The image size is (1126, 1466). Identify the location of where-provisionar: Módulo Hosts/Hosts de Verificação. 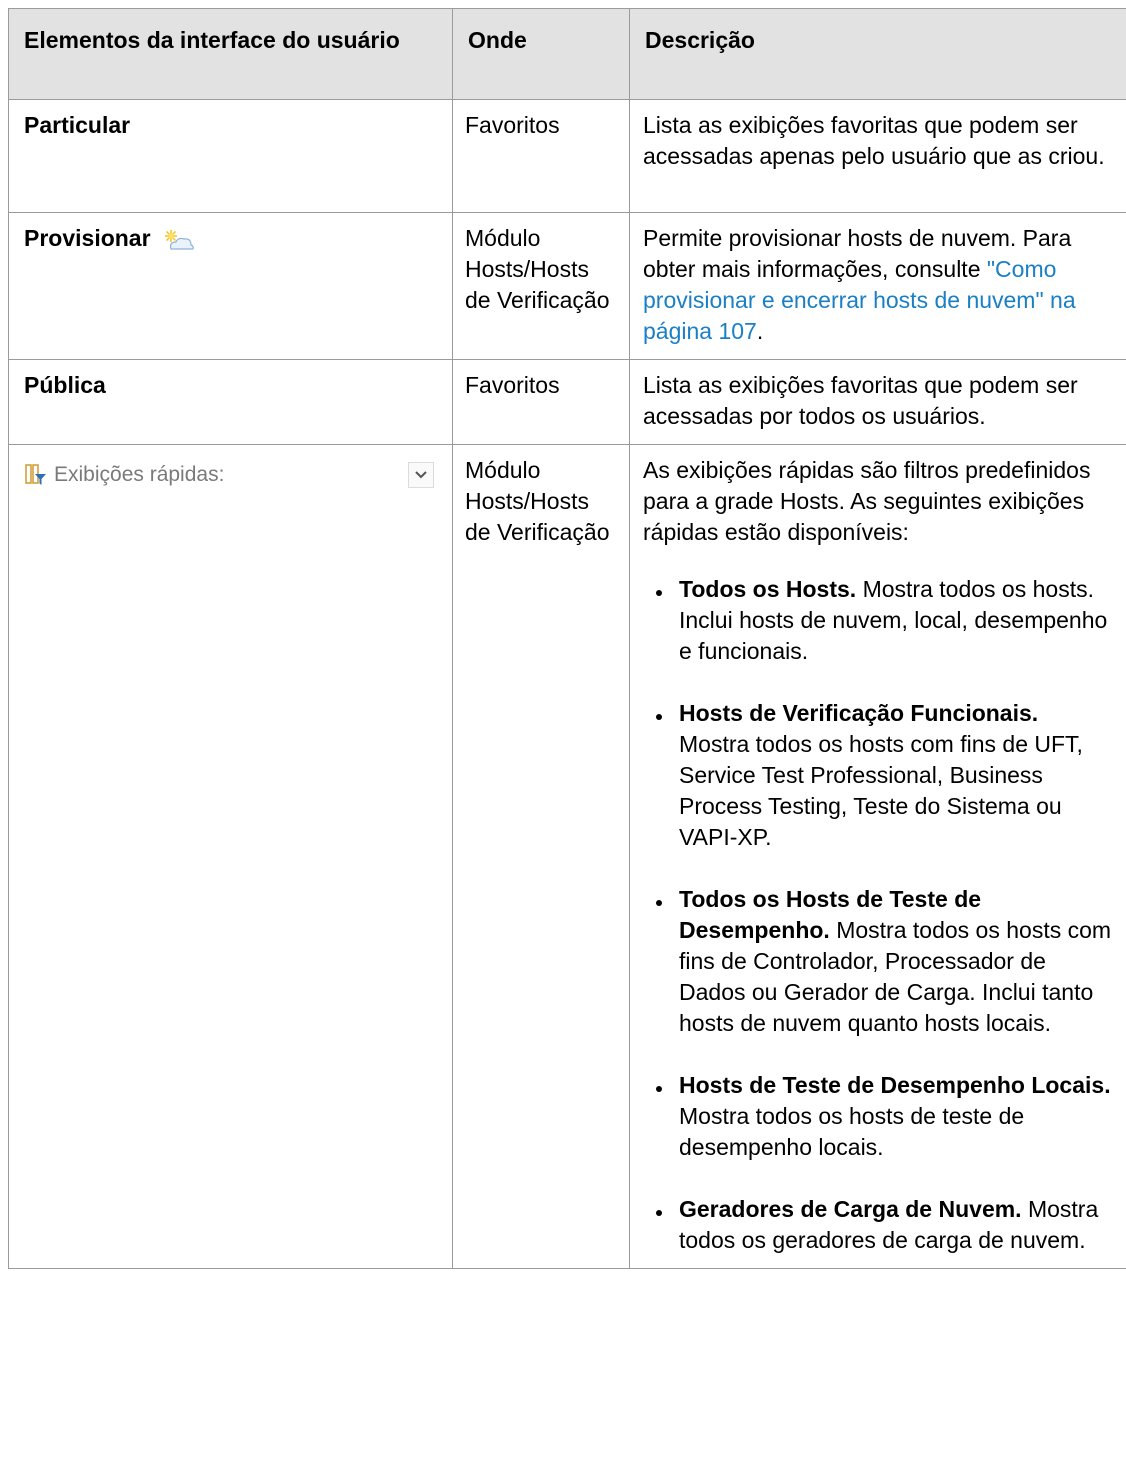
(537, 269).